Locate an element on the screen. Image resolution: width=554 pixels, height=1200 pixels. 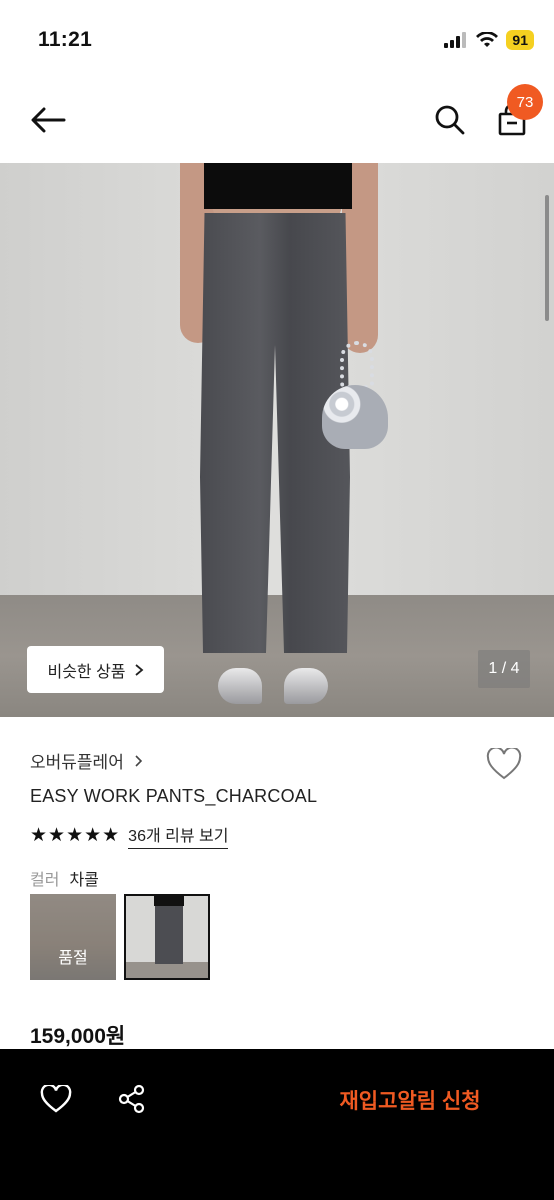
brand-link: 오버듀플레어 is located at coordinates (86, 760).